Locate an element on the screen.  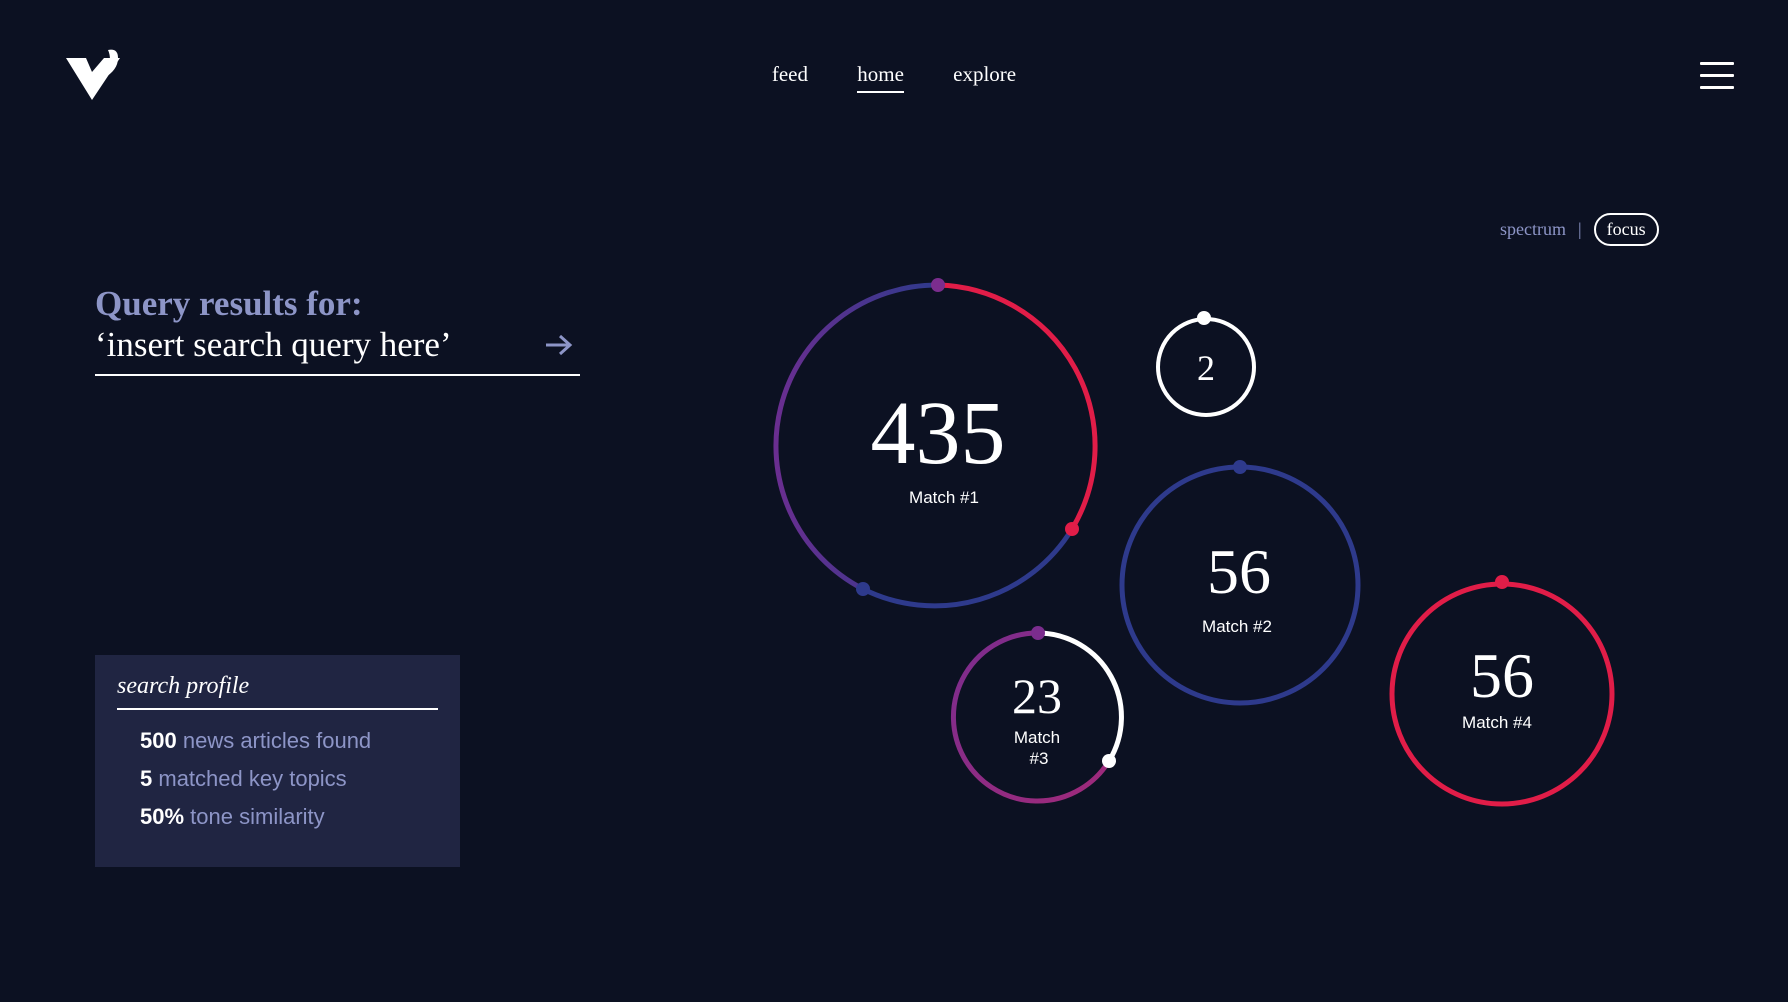
match-1-arc-blue is located at coordinates (968, 568).